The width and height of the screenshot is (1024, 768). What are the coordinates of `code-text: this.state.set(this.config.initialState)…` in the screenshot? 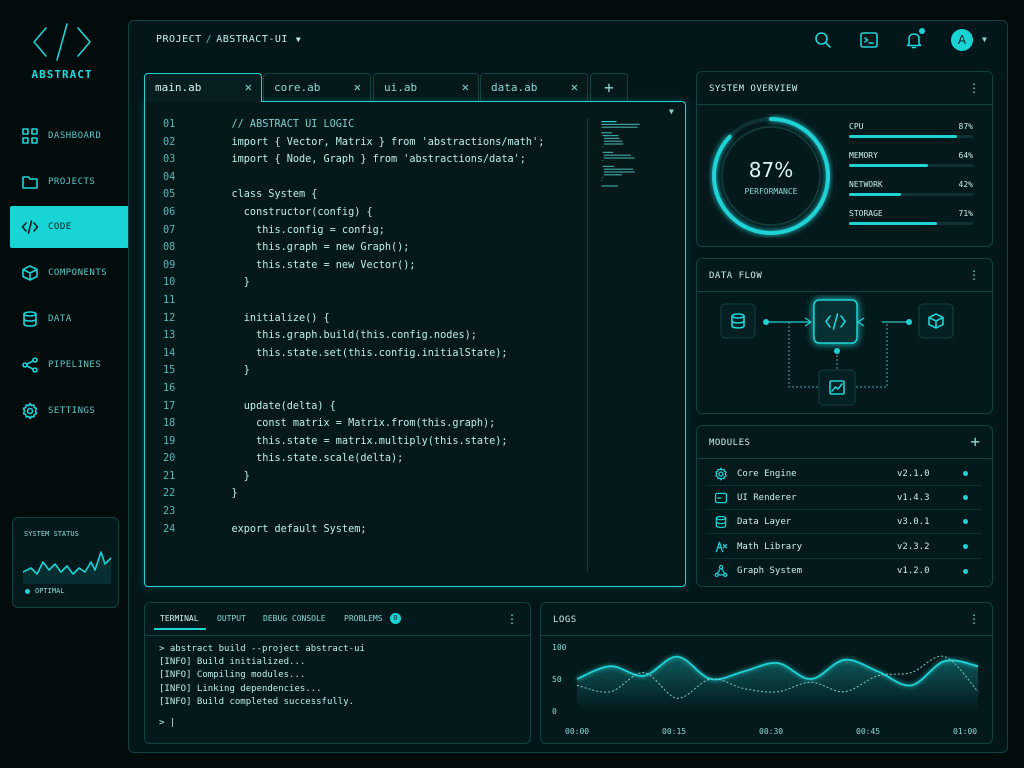 It's located at (357, 353).